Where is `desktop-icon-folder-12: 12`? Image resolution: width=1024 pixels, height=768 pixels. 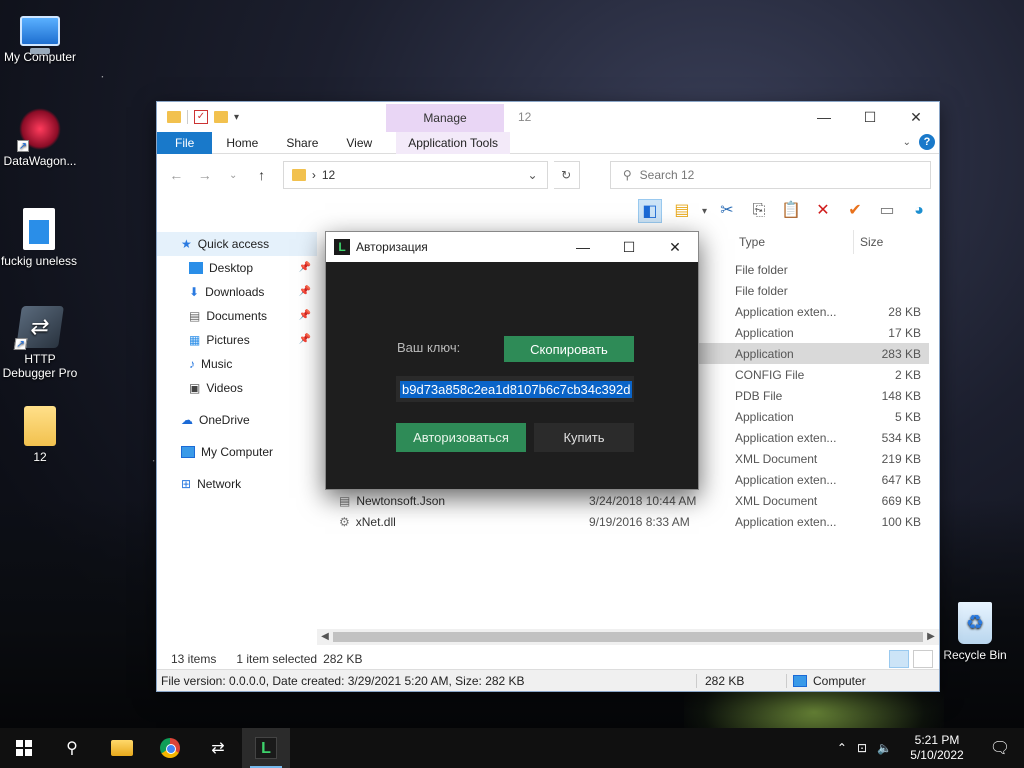
desktop-icon-folder-12: 12 is located at coordinates (40, 435).